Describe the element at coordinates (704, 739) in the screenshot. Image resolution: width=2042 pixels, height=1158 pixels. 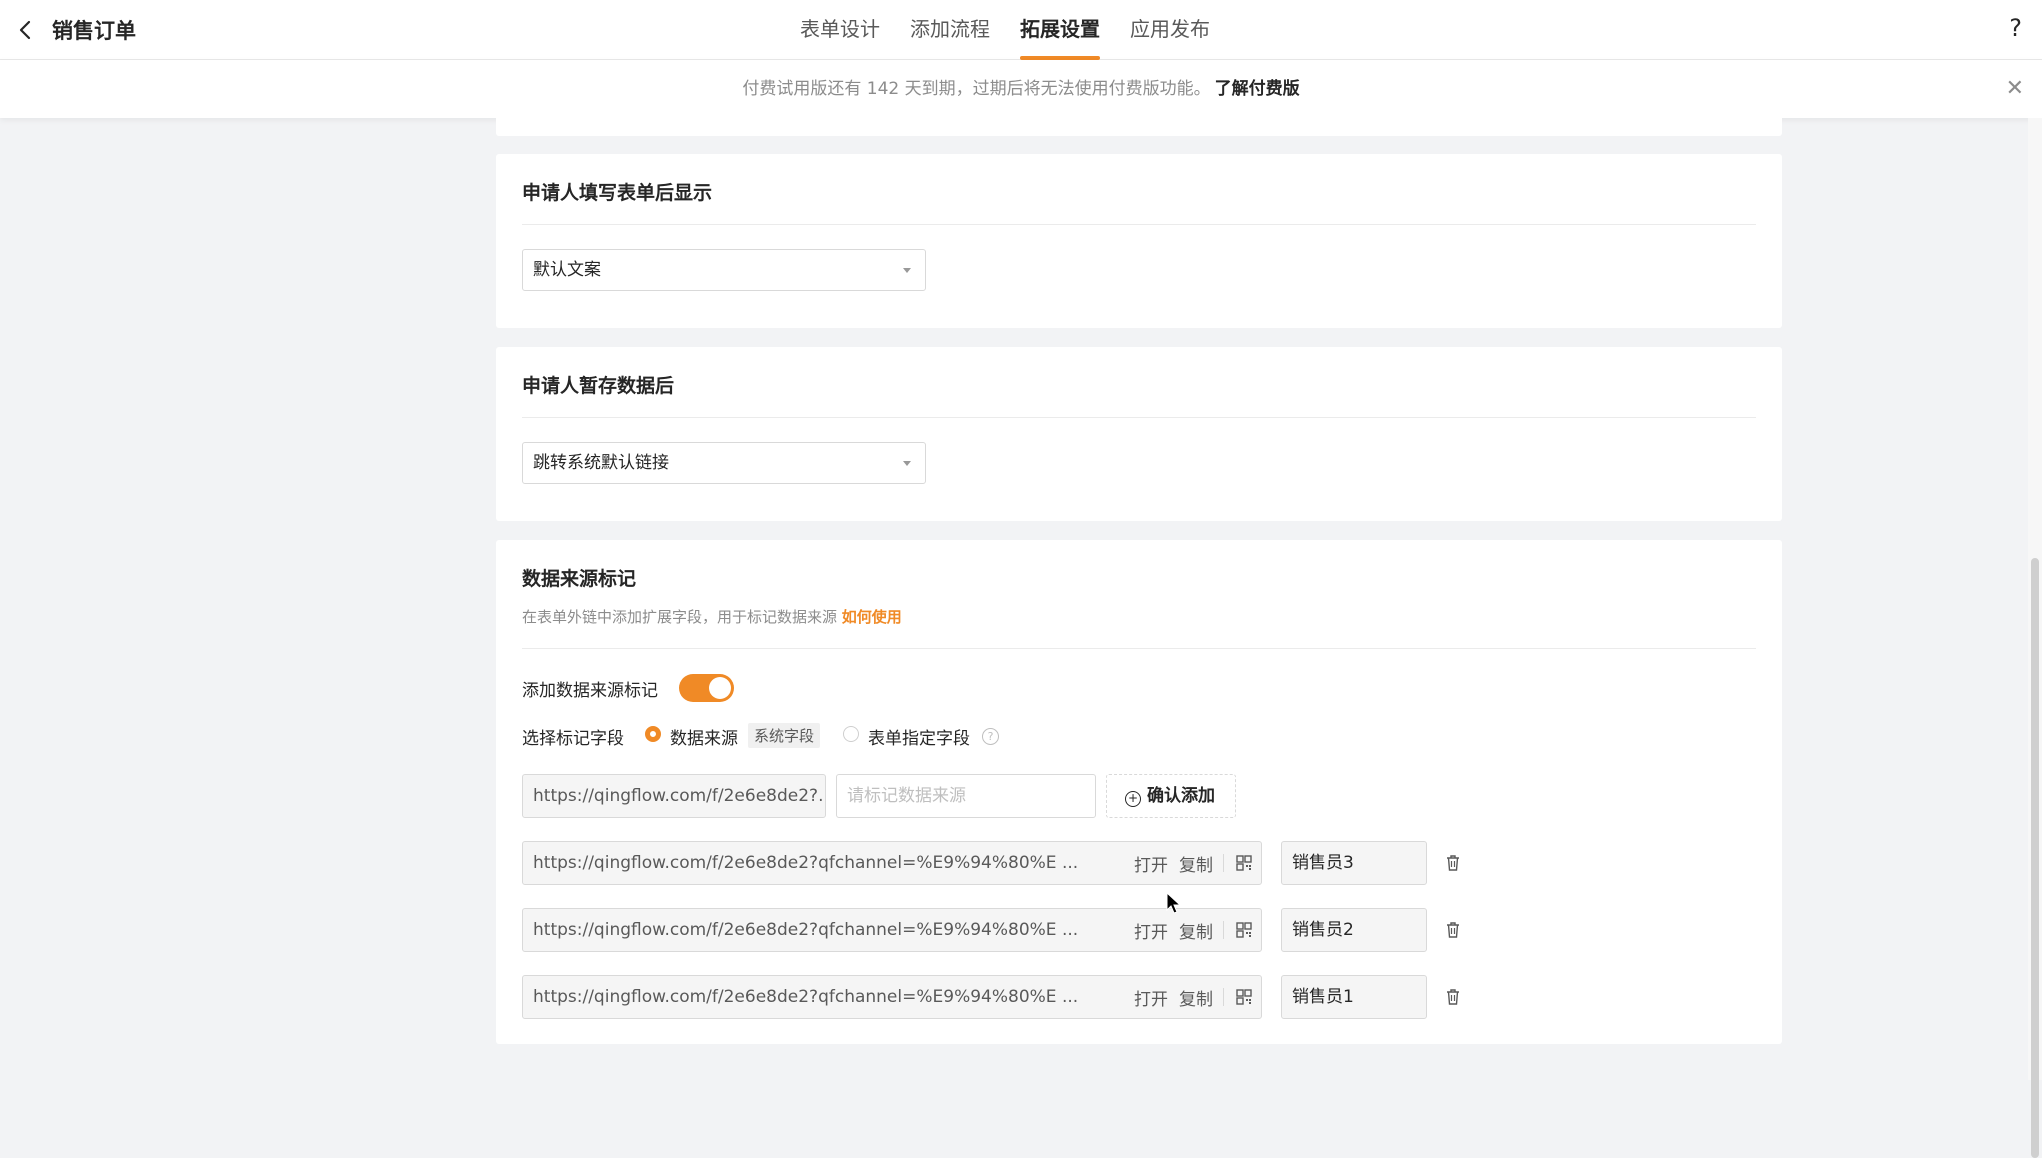
I see `radio-data-source-label: 数据来源` at that location.